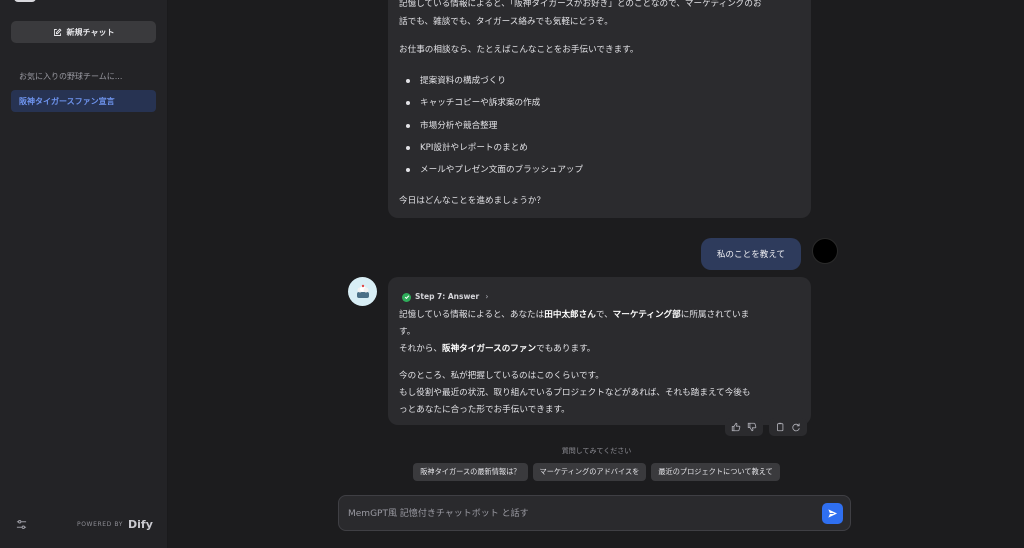 The height and width of the screenshot is (548, 1024). Describe the element at coordinates (796, 427) in the screenshot. I see `regenerate-icon` at that location.